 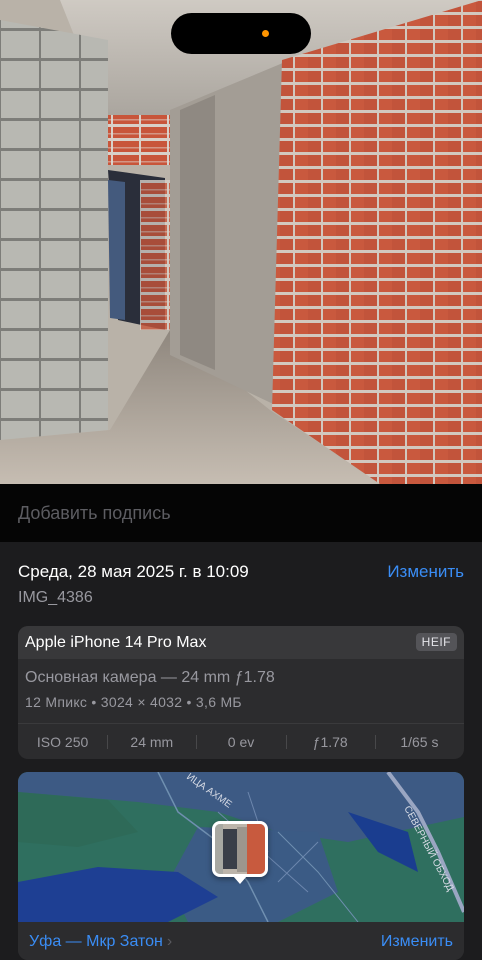 I want to click on pin-thumbnail-image, so click(x=240, y=849).